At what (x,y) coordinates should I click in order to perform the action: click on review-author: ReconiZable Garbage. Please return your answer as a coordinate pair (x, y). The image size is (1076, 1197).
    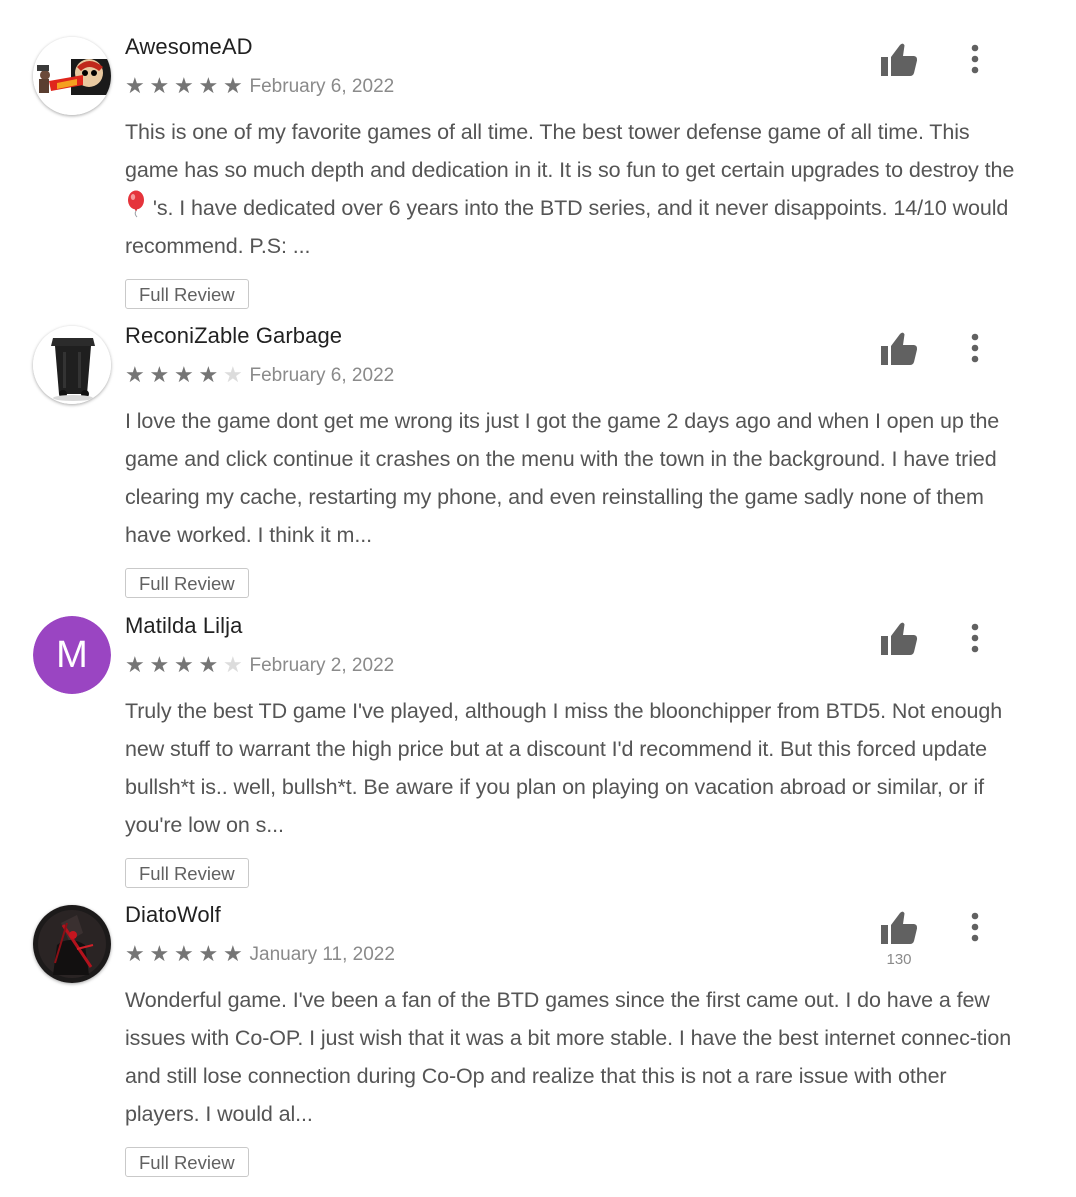
    Looking at the image, I should click on (234, 335).